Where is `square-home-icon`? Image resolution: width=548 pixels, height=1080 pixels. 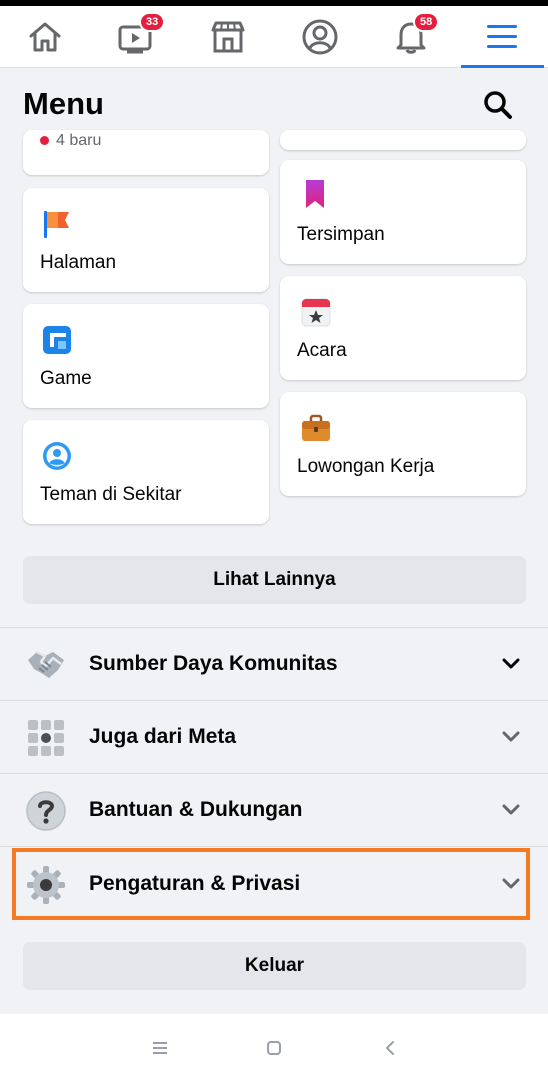
square-home-icon is located at coordinates (274, 1048).